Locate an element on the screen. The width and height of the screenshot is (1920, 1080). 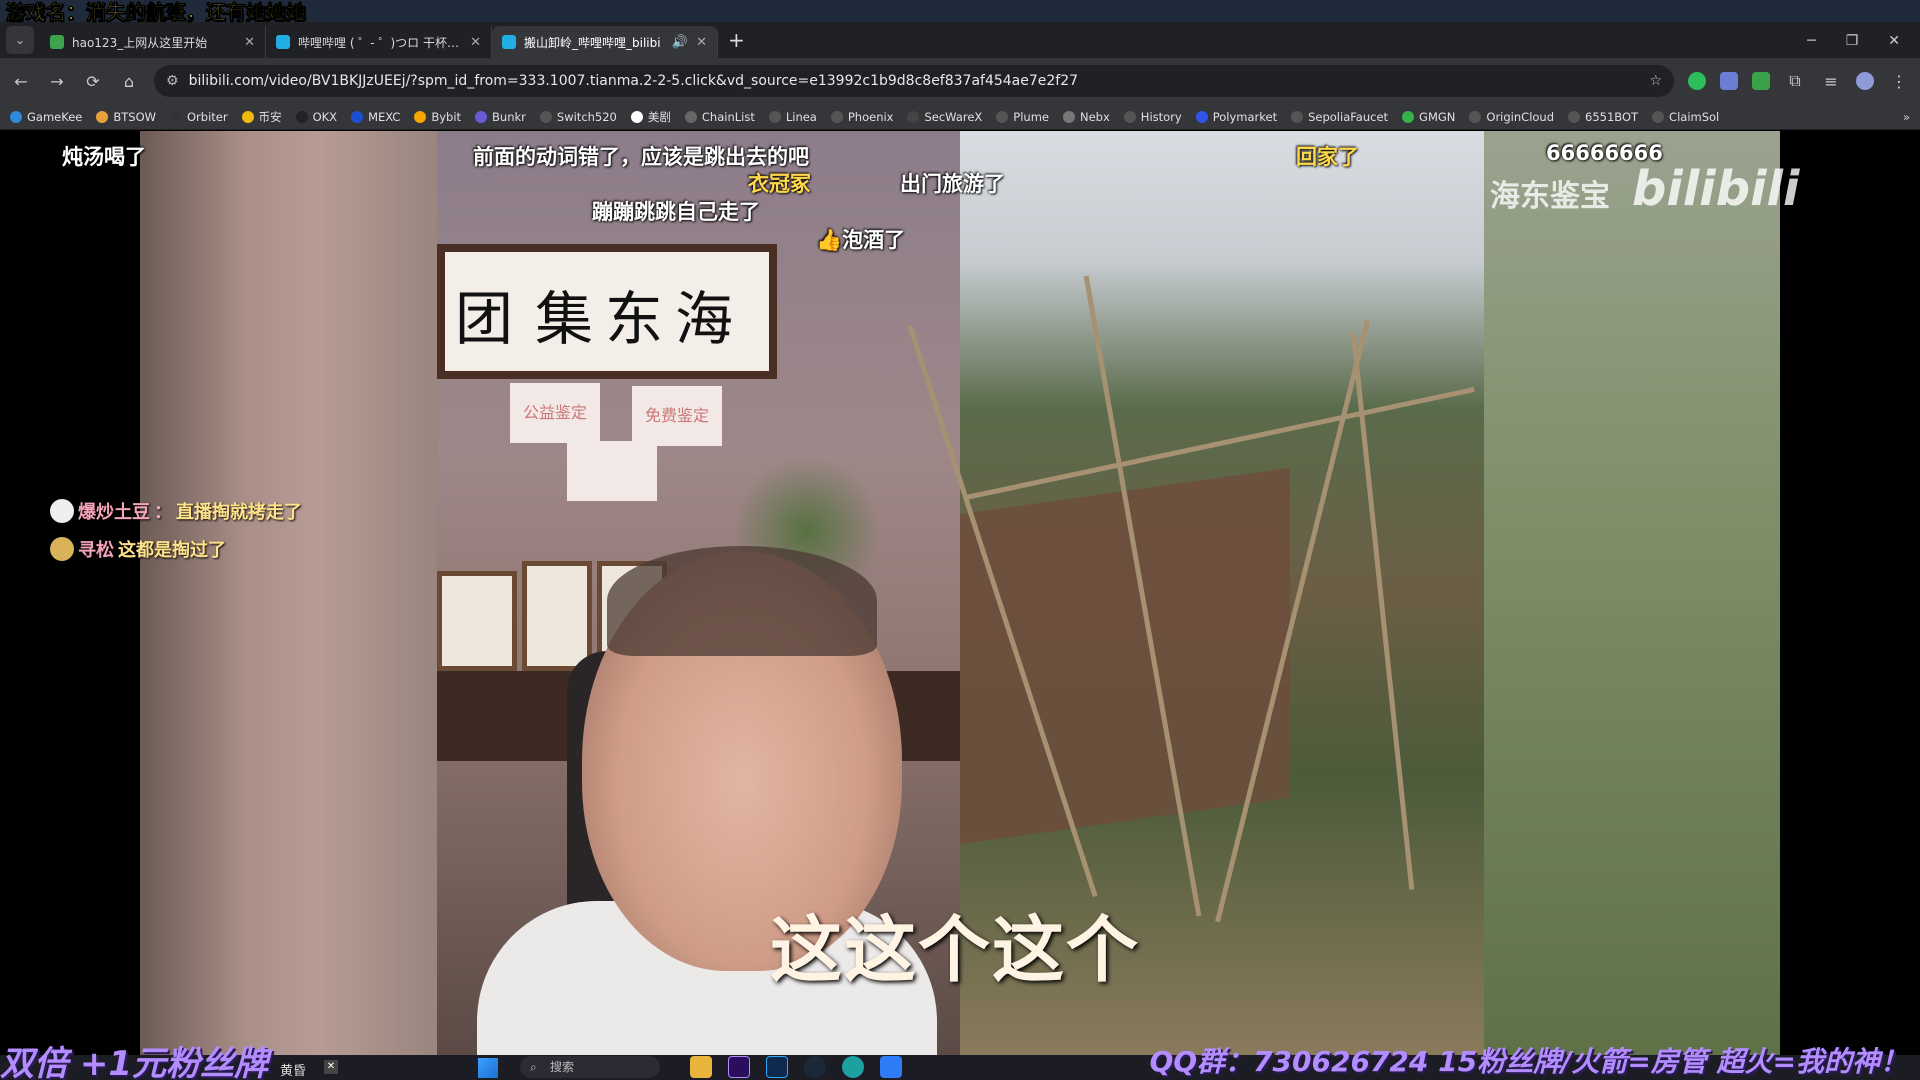
bookmark-item: Switch520 is located at coordinates (578, 116).